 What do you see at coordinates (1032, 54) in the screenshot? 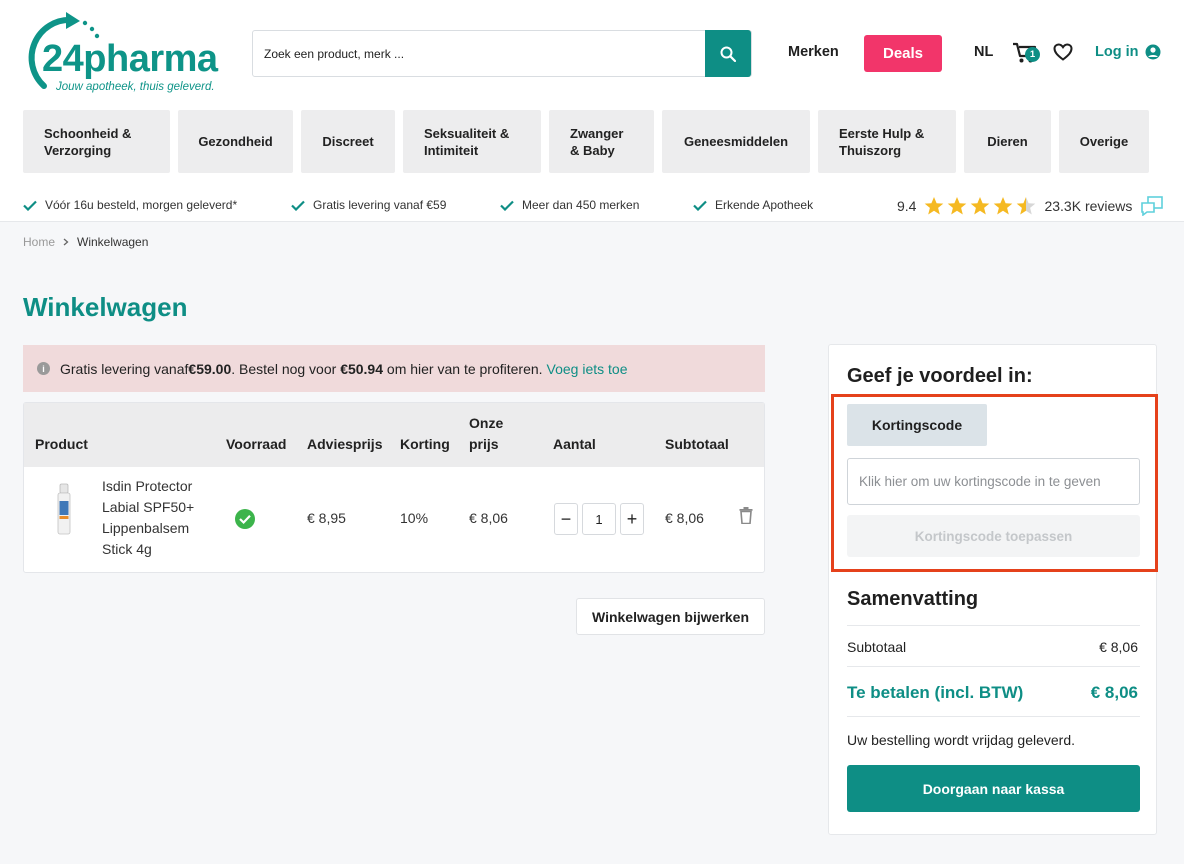
I see `cart-count-badge: 1` at bounding box center [1032, 54].